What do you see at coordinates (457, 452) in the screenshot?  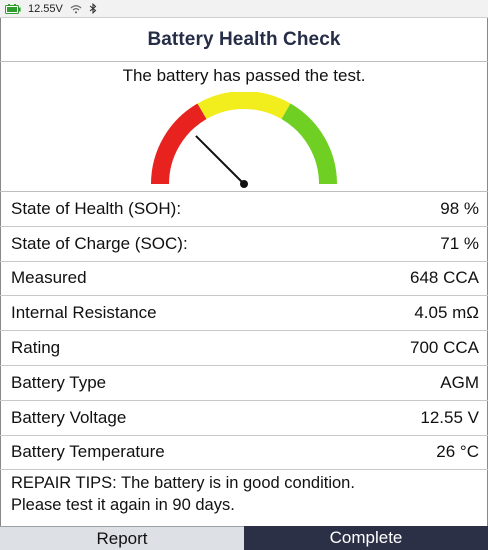 I see `row-value: 26 °C` at bounding box center [457, 452].